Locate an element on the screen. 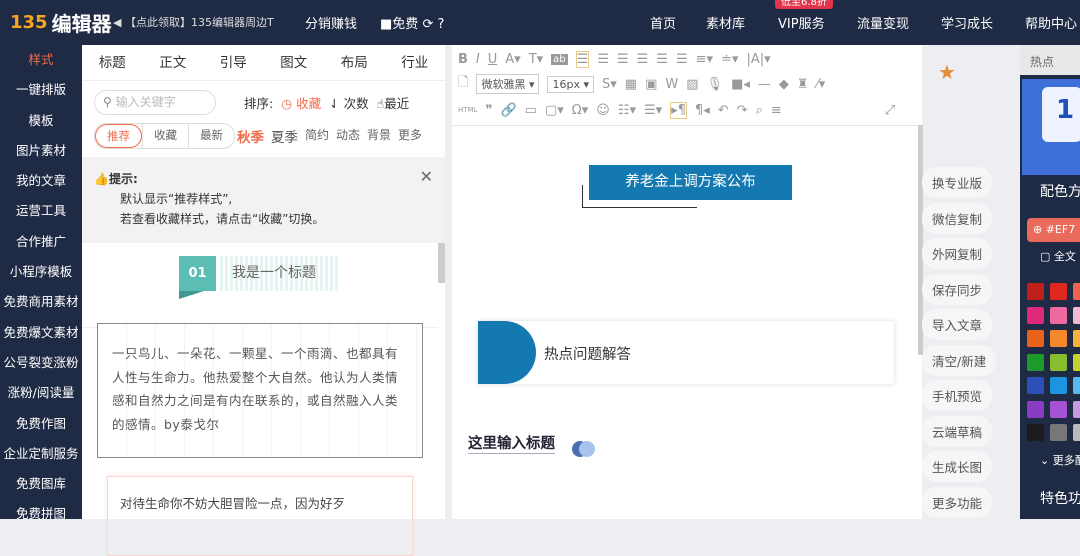 This screenshot has width=1080, height=556. sidebar-item: 小程序模板 is located at coordinates (41, 272).